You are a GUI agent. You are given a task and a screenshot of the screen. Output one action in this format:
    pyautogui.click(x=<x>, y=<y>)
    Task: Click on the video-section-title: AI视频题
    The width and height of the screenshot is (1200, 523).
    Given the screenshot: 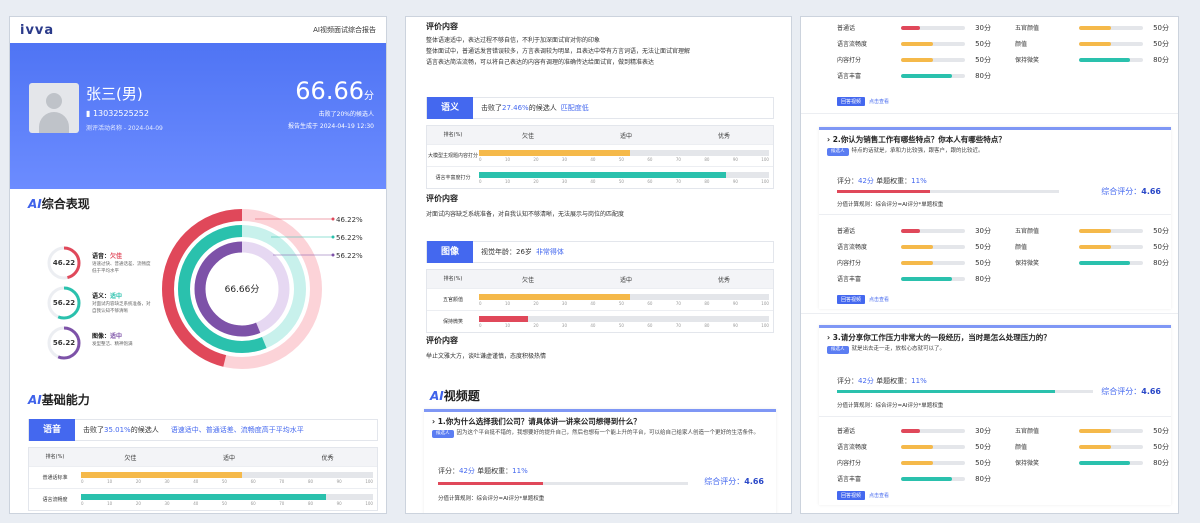 What is the action you would take?
    pyautogui.click(x=455, y=396)
    